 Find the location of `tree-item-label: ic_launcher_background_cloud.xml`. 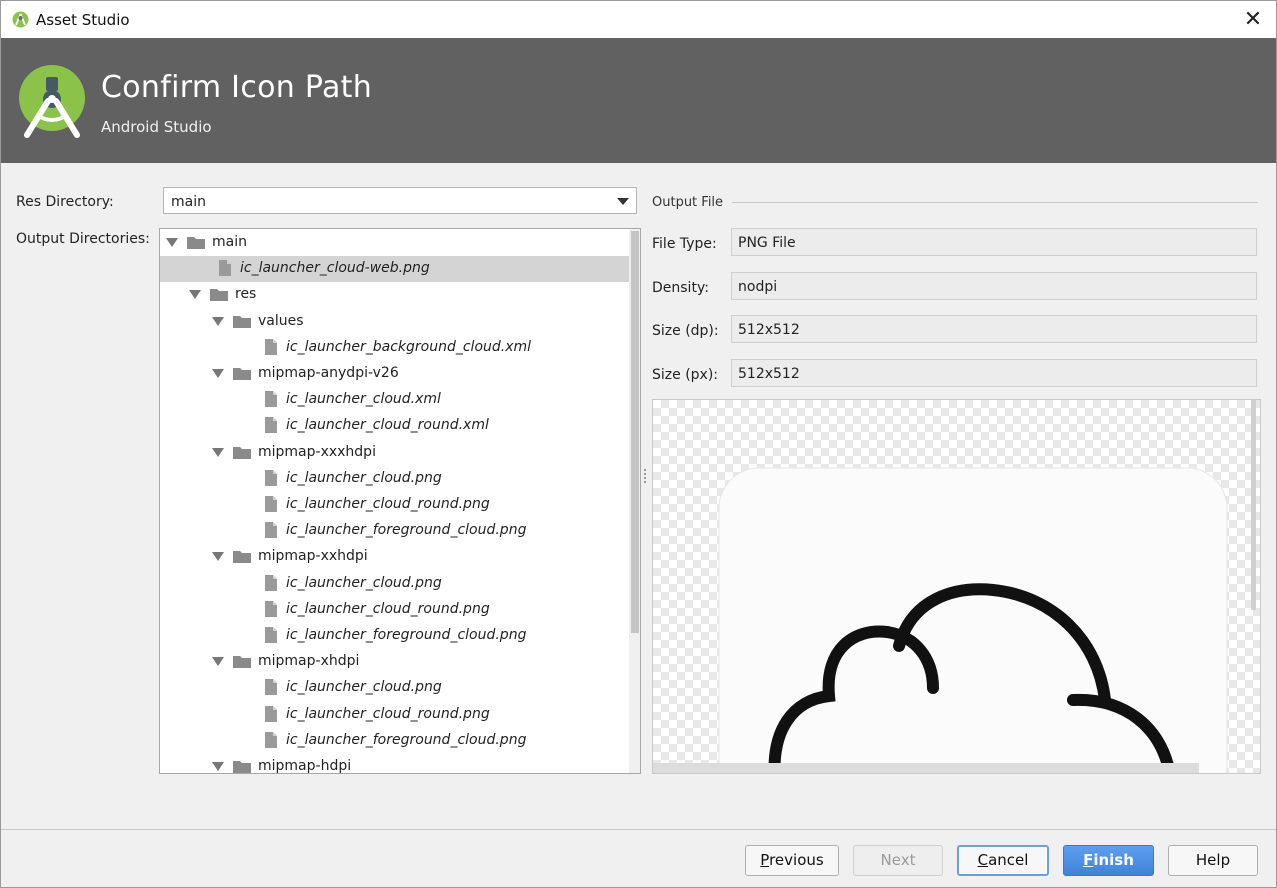

tree-item-label: ic_launcher_background_cloud.xml is located at coordinates (409, 346).